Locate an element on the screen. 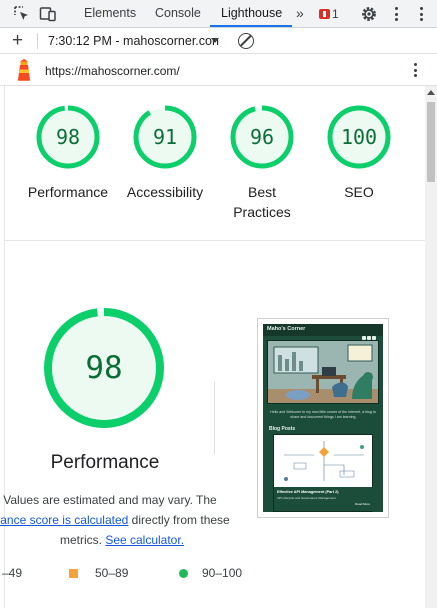 The height and width of the screenshot is (608, 437). gauge-accessibility: 91 is located at coordinates (165, 137).